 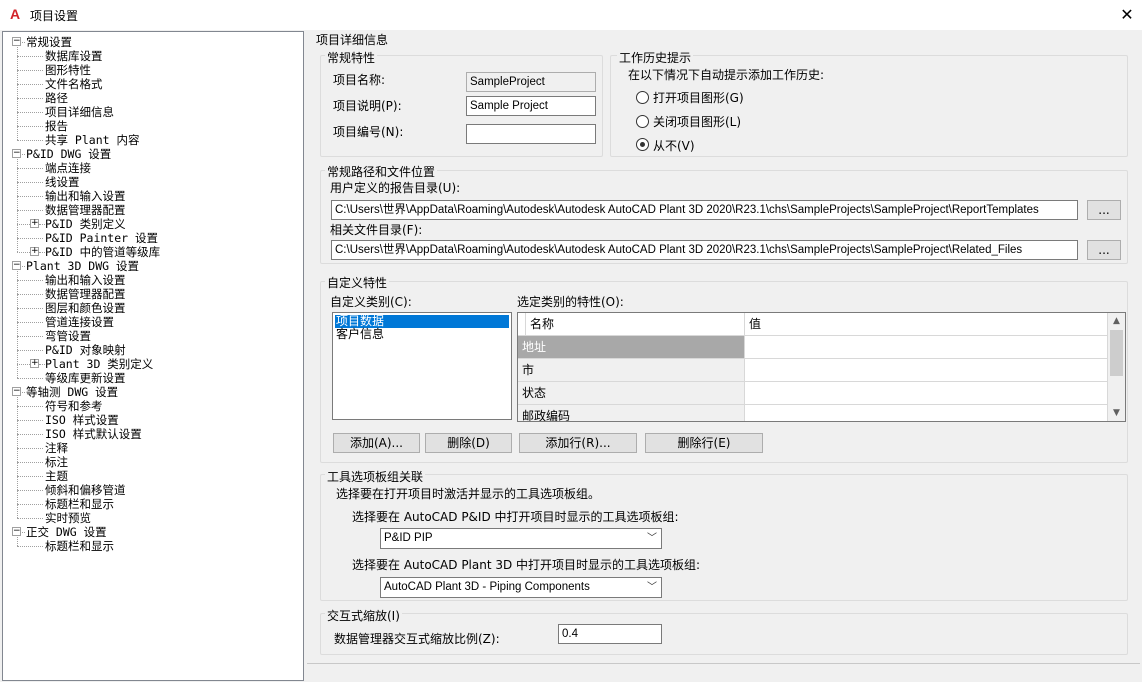 What do you see at coordinates (704, 443) in the screenshot?
I see `delete-row-button: 删除行(E)` at bounding box center [704, 443].